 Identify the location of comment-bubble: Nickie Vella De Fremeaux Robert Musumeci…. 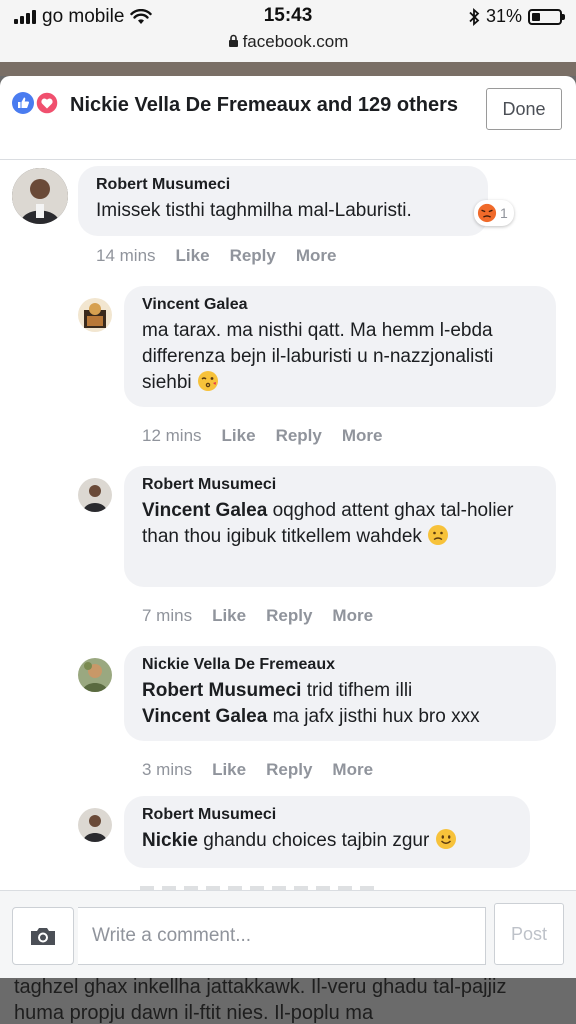
(340, 693).